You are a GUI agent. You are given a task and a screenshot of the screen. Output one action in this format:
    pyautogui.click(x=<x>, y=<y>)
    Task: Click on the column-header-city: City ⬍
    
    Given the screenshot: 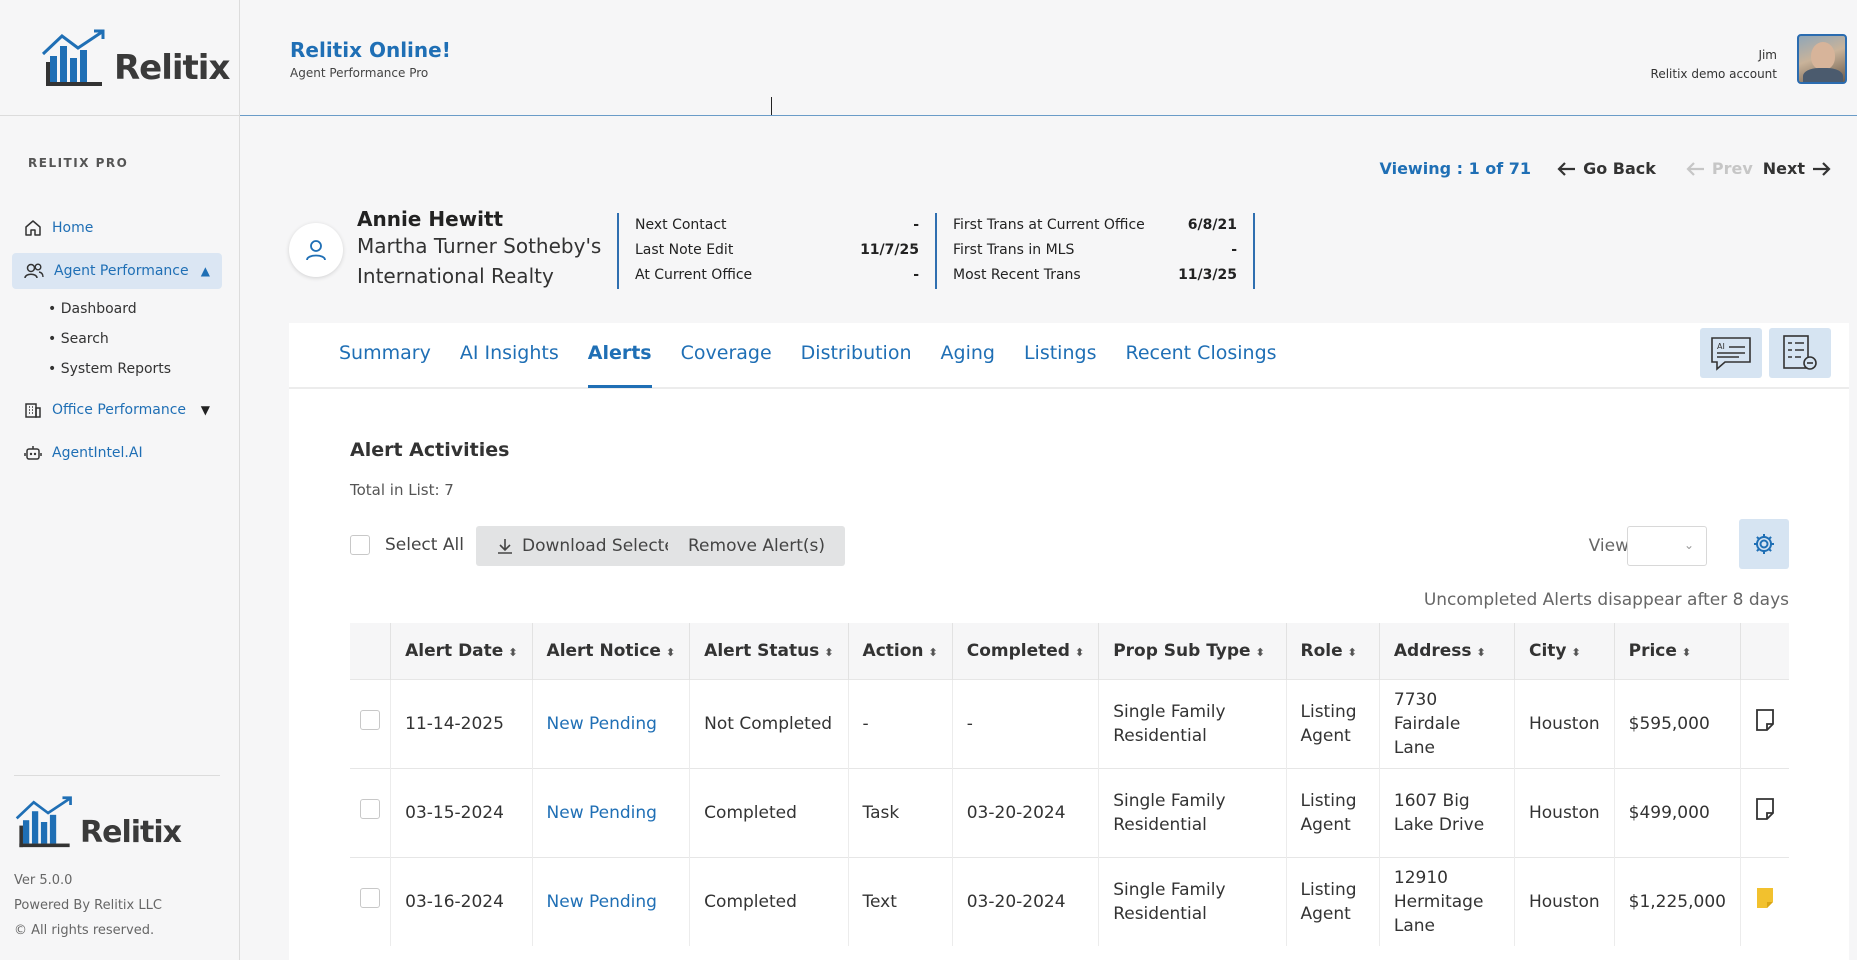 What is the action you would take?
    pyautogui.click(x=1564, y=651)
    